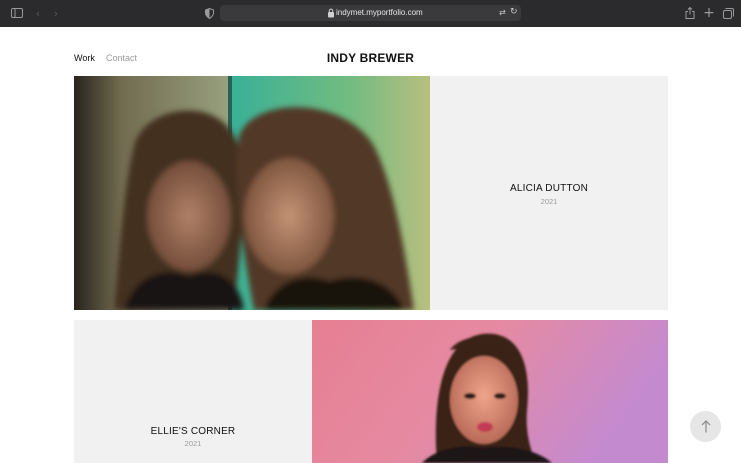 The image size is (741, 463). I want to click on back-arrow-icon: ‹, so click(38, 13).